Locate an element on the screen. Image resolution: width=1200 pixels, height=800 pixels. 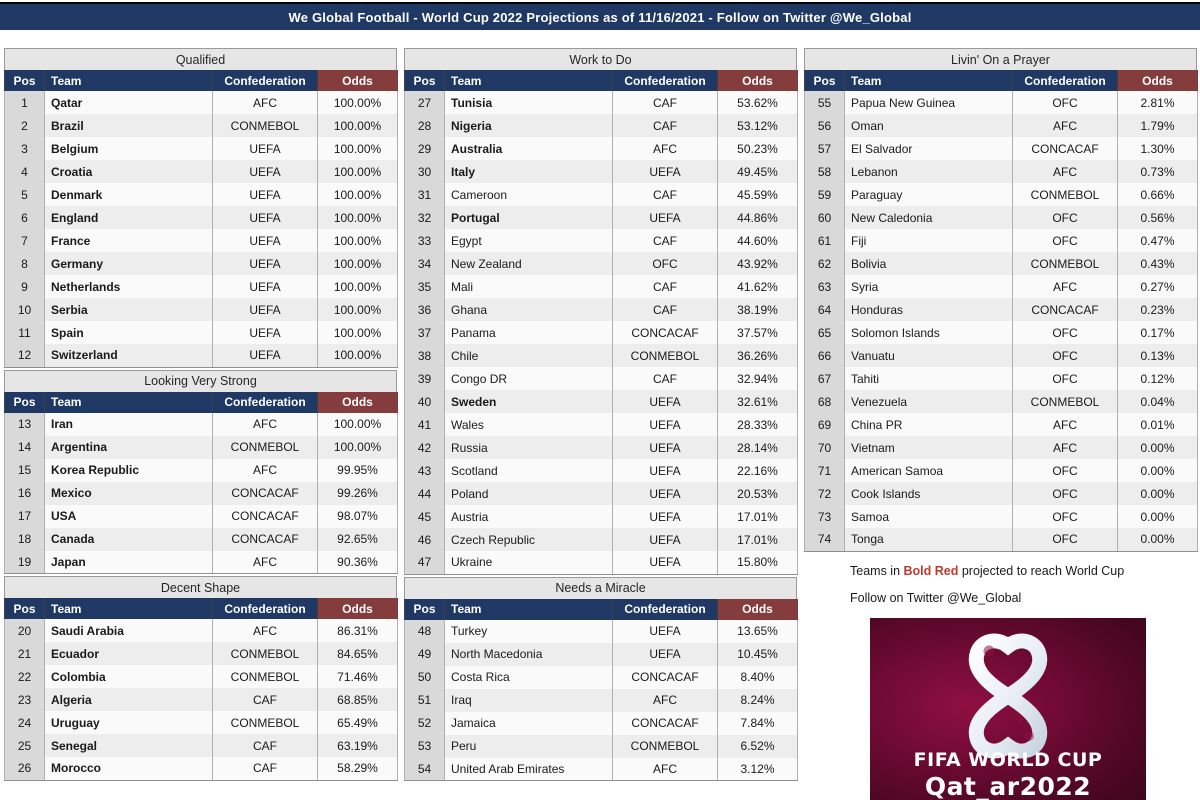
table-row: 6 England UEFA 100.00% is located at coordinates (201, 217).